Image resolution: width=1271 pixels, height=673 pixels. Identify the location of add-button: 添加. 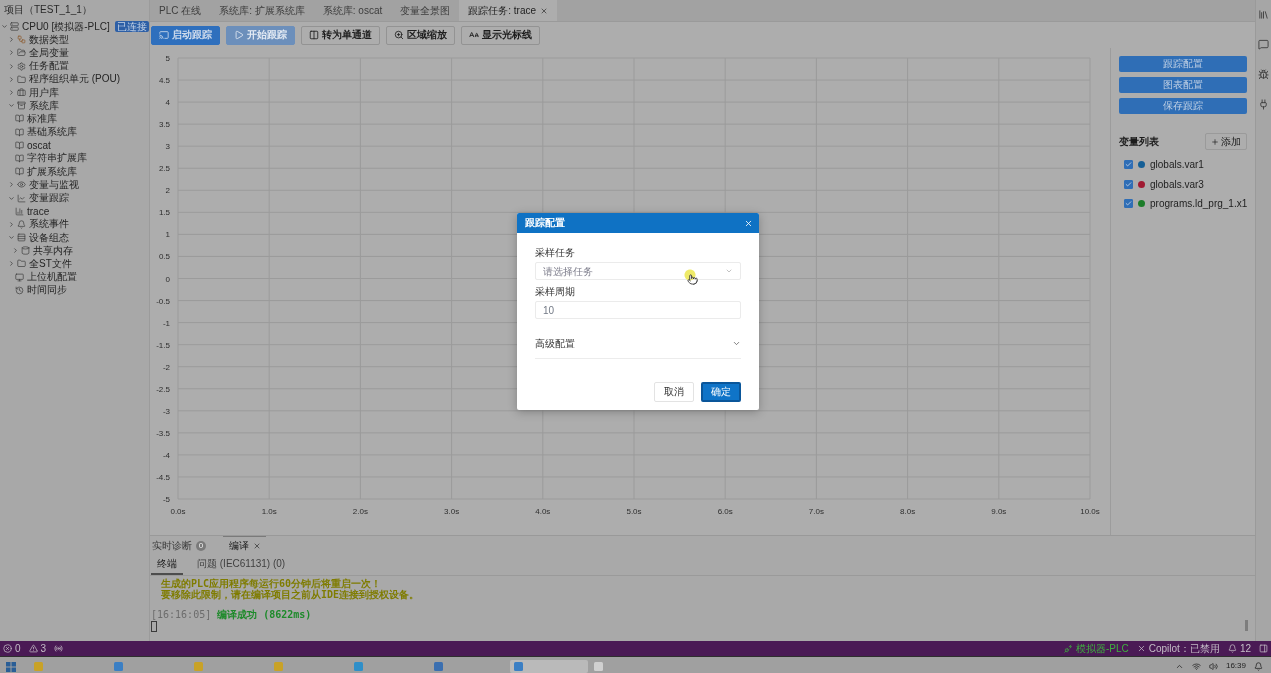
(1226, 141).